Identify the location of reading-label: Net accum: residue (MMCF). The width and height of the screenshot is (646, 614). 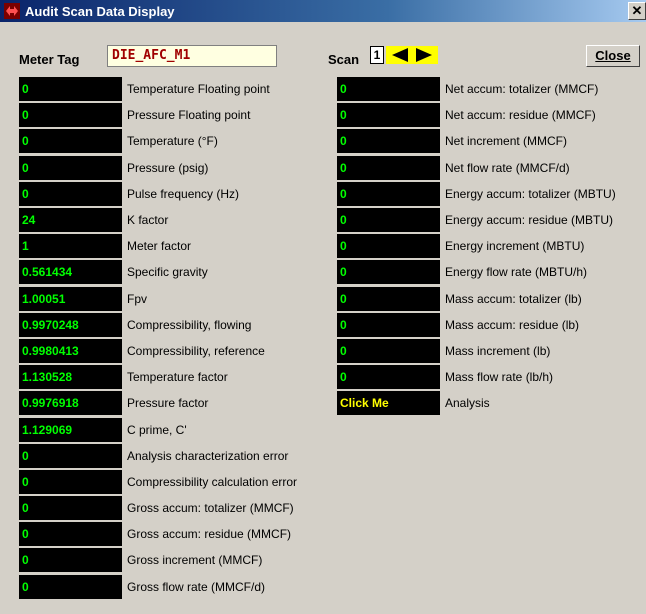
(520, 115).